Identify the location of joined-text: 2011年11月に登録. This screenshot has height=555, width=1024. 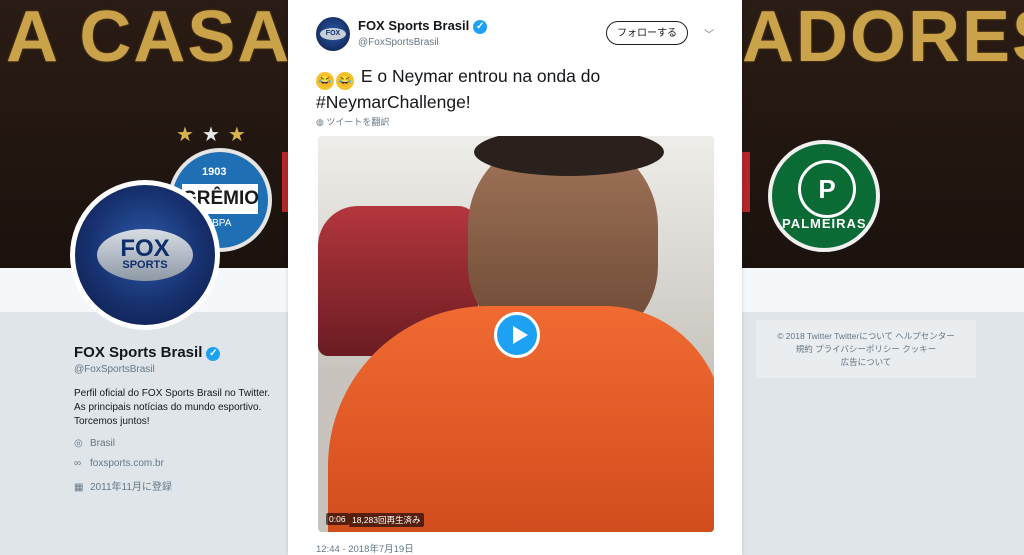
(131, 487).